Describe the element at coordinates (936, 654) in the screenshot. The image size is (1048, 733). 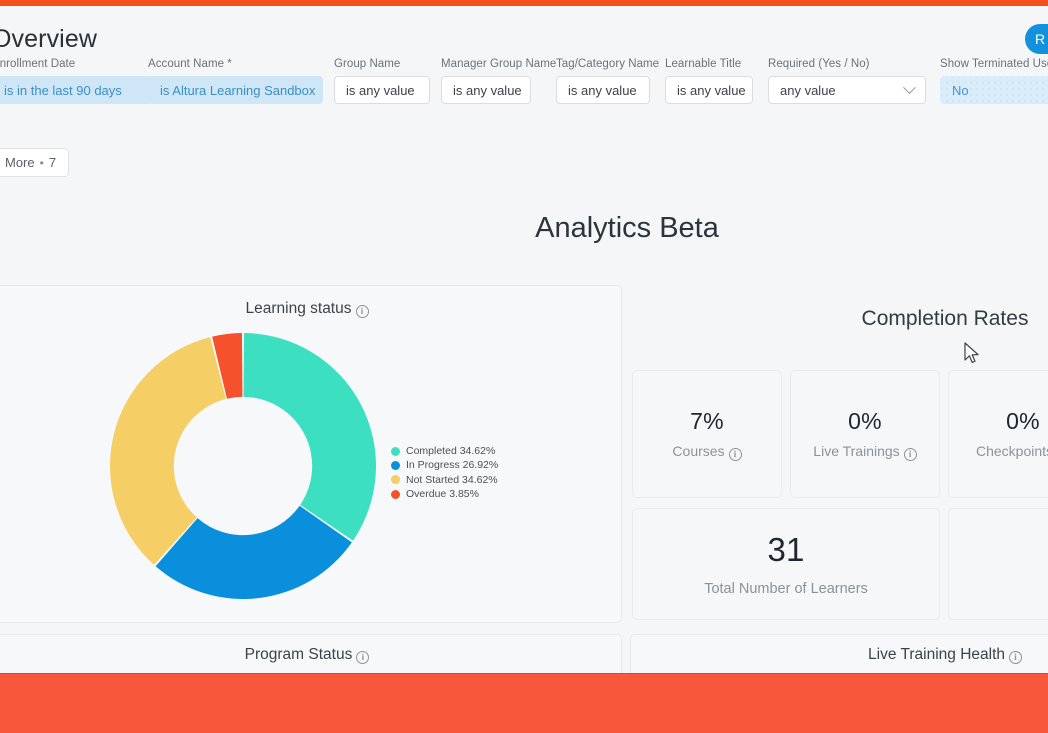
I see `live-training-health-title-text: Live Training Health` at that location.